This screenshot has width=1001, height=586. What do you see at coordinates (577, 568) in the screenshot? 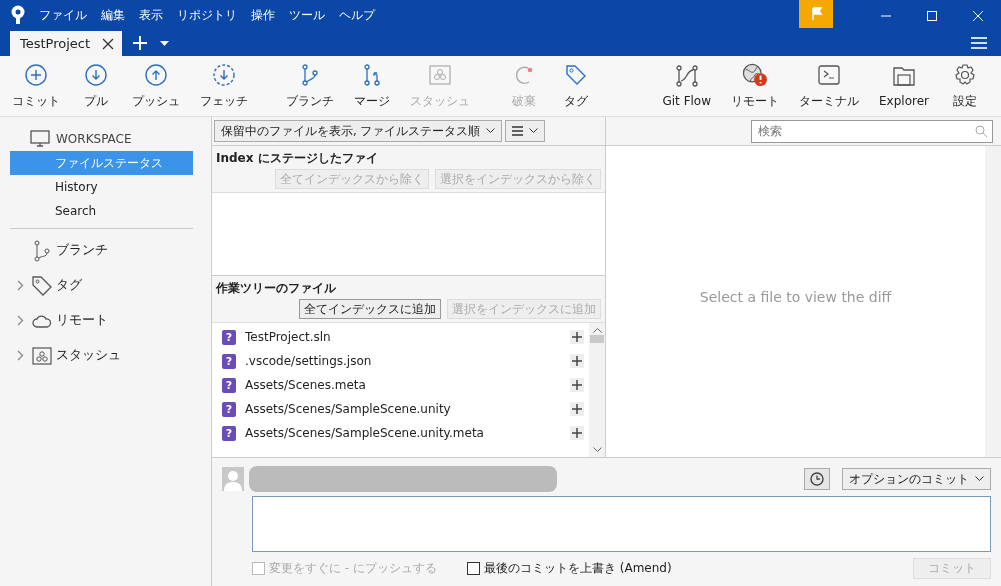
I see `checkbox-label: 最後のコミットを上書き (Amend)` at bounding box center [577, 568].